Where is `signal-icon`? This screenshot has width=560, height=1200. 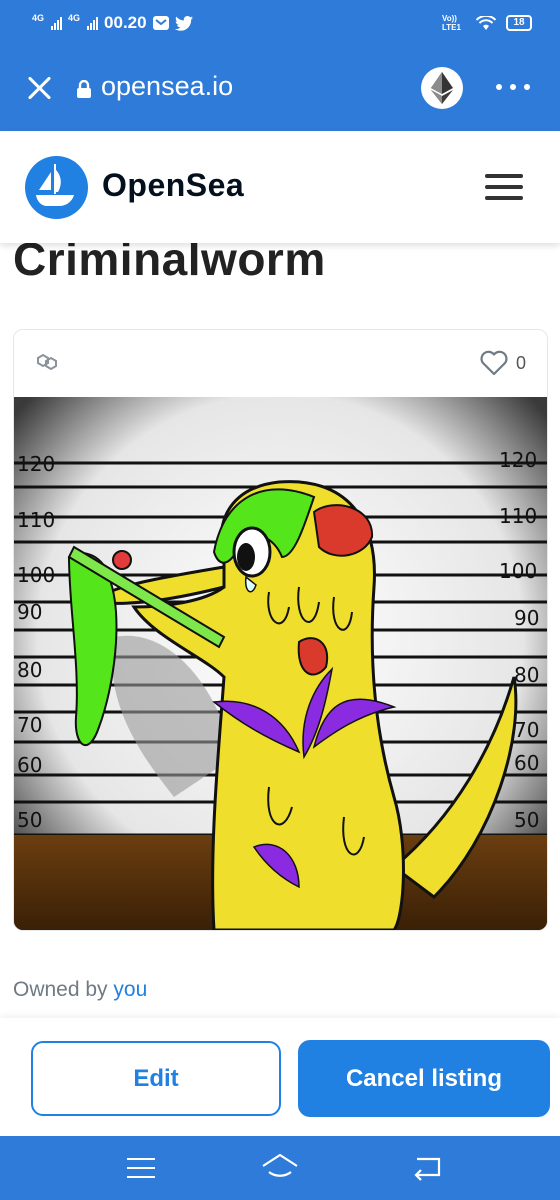
signal-icon is located at coordinates (57, 23).